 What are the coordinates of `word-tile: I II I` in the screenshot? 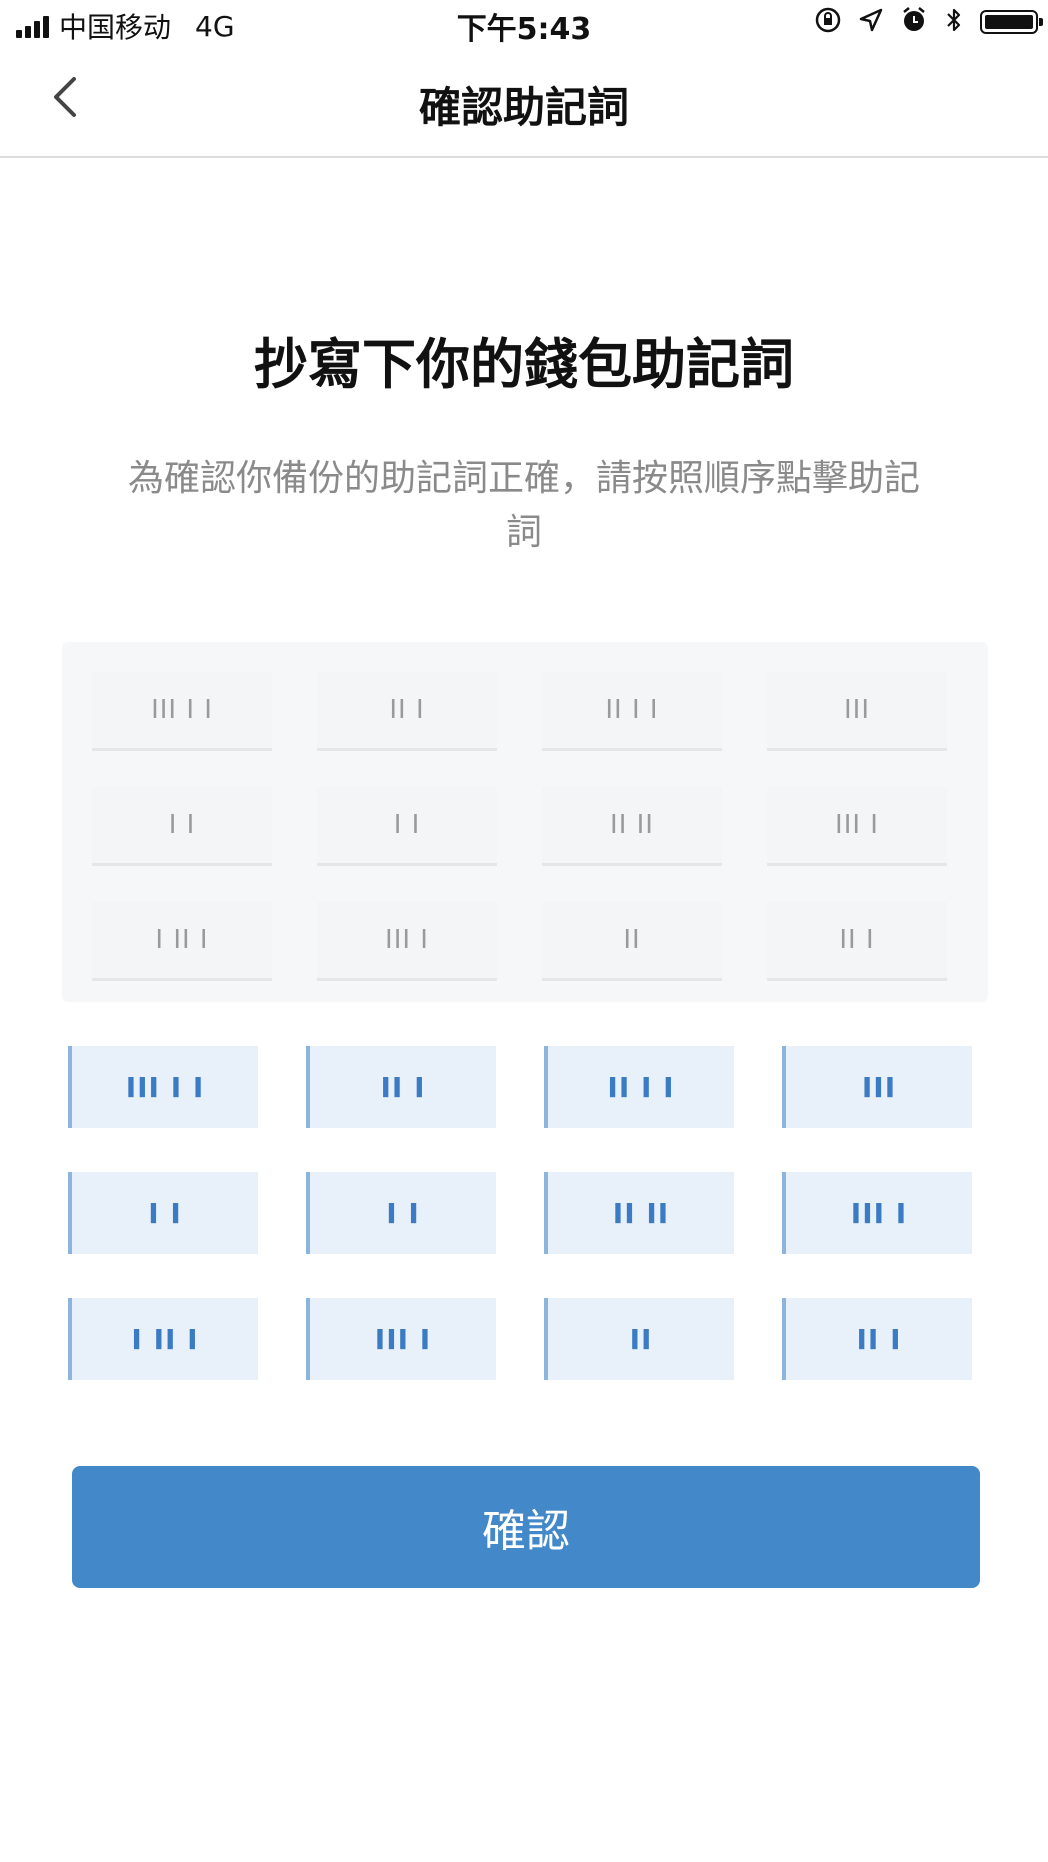 It's located at (163, 1339).